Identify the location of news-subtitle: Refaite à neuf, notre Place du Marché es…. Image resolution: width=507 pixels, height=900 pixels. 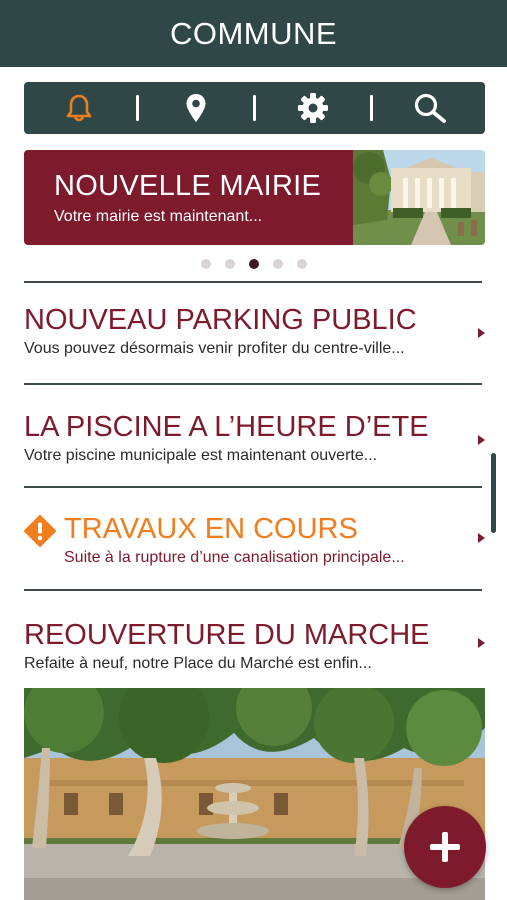
(198, 663).